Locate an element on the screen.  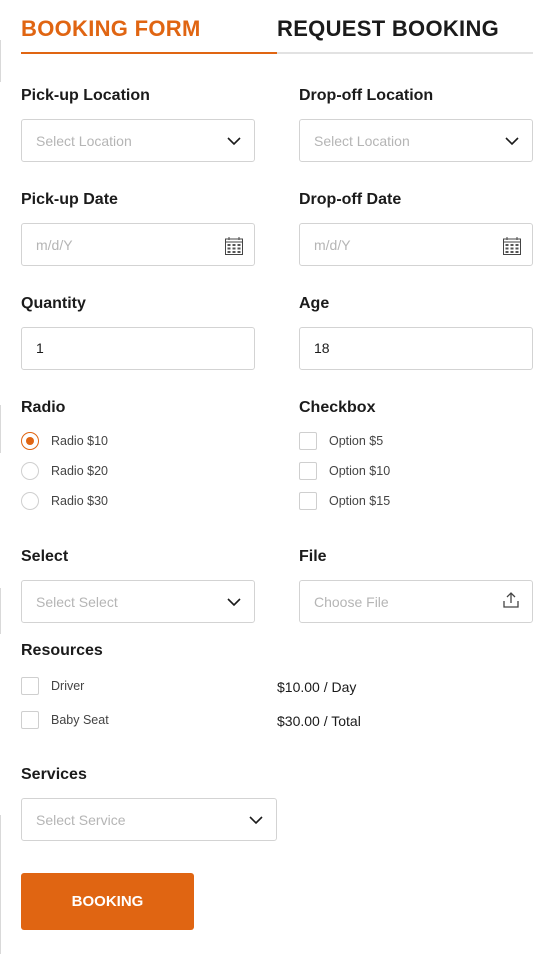
tab-active-indicator is located at coordinates (149, 53).